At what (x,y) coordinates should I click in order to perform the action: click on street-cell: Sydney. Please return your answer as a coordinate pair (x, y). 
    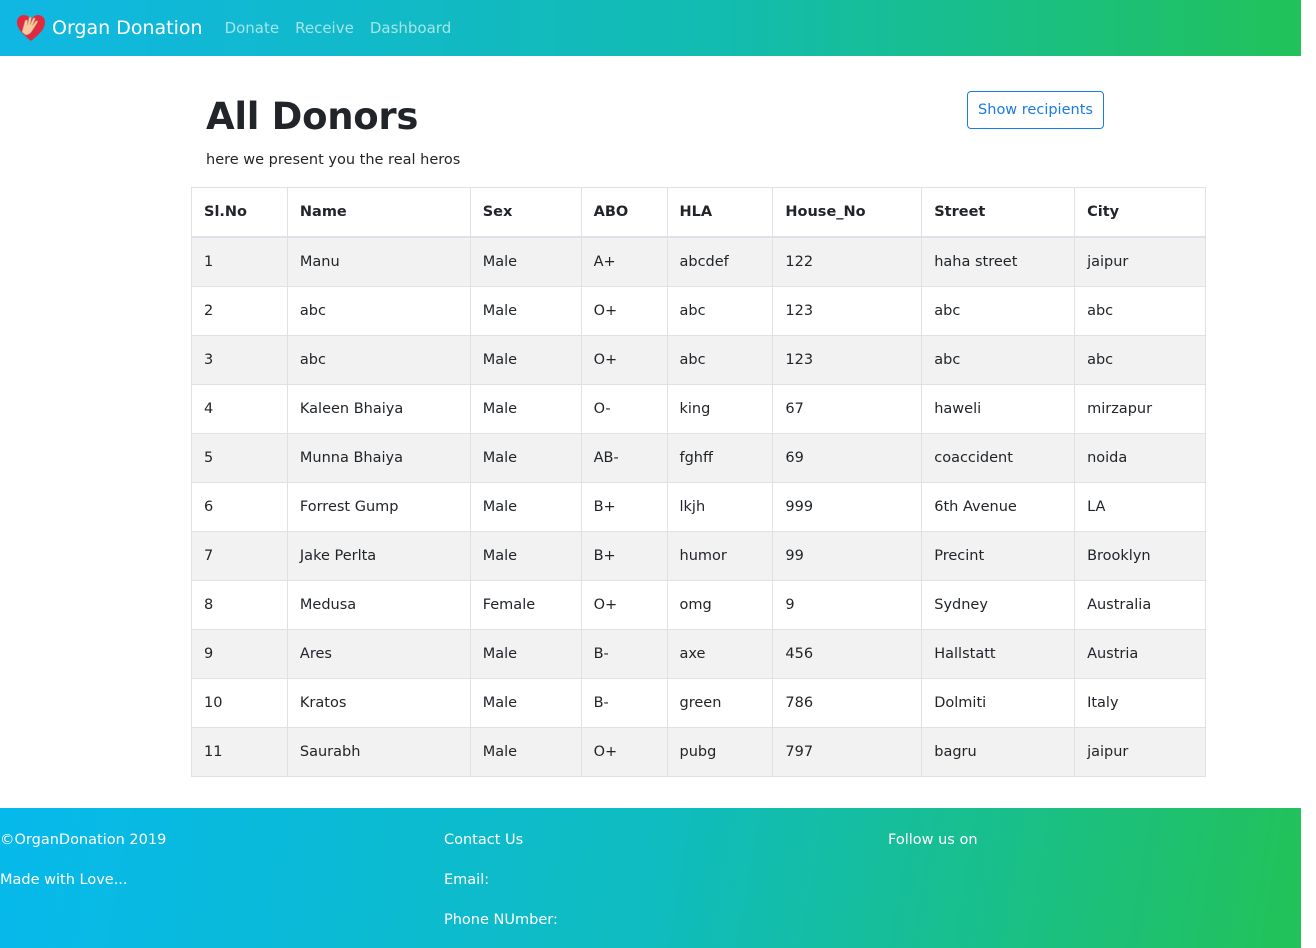
    Looking at the image, I should click on (998, 605).